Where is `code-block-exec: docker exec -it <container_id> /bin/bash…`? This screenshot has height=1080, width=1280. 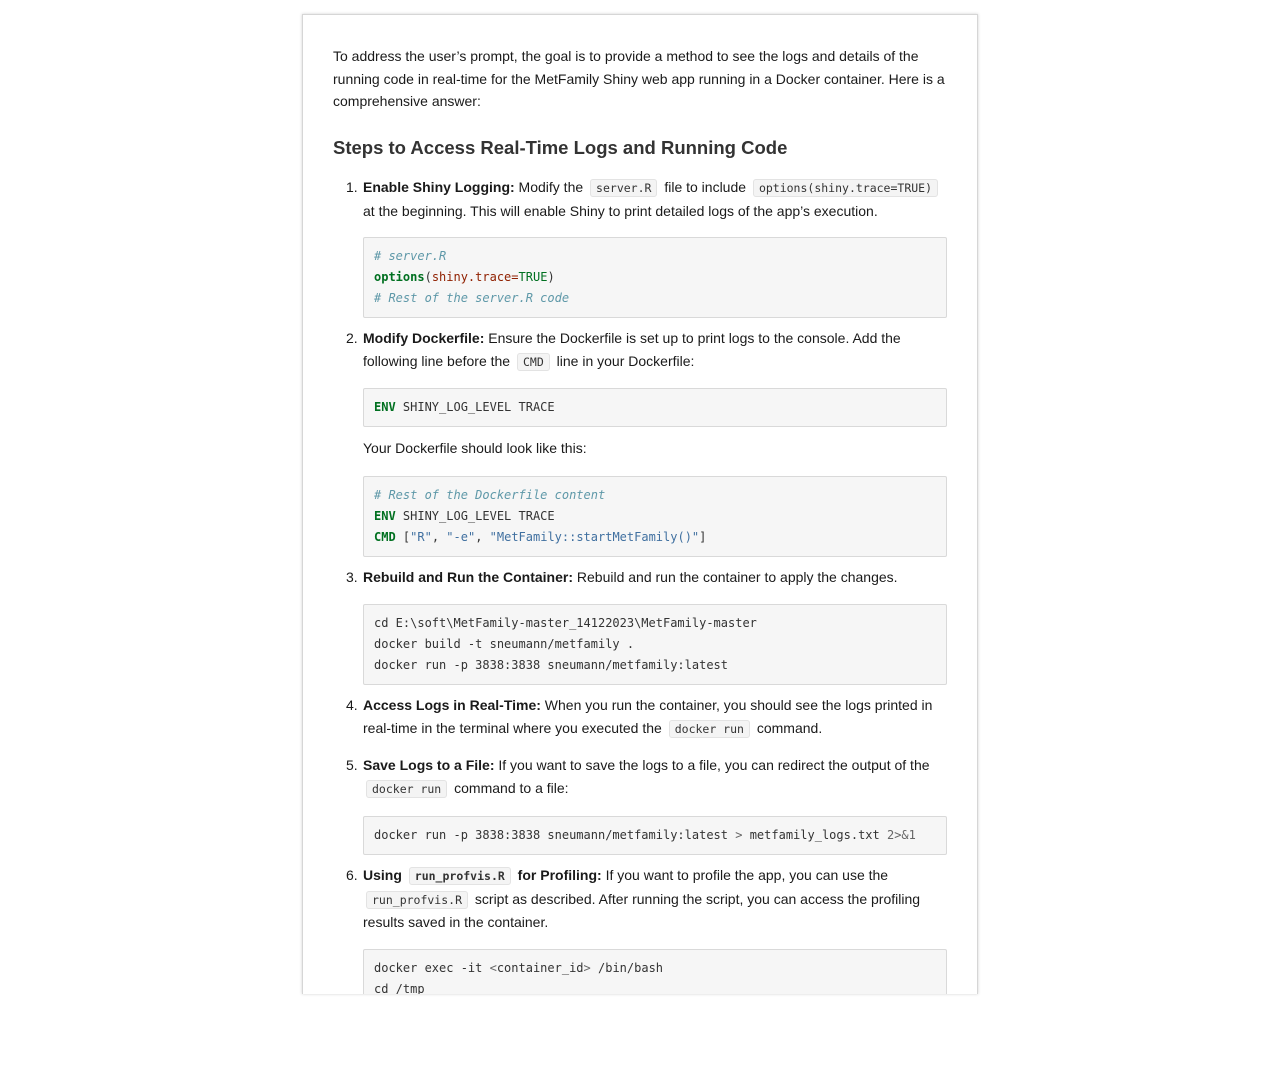
code-block-exec: docker exec -it <container_id> /bin/bash… is located at coordinates (655, 971).